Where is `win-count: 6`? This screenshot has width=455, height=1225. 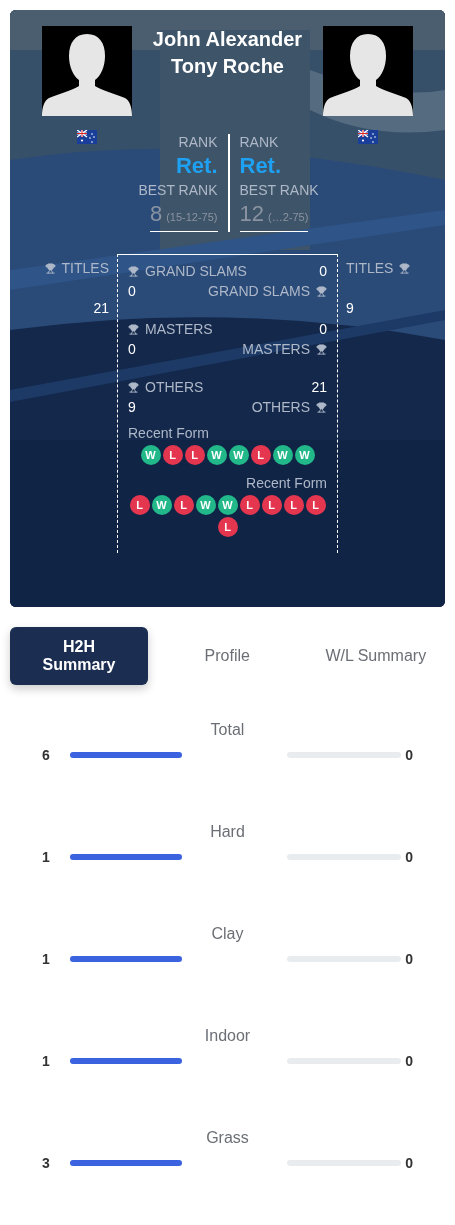
win-count: 6 is located at coordinates (45, 755).